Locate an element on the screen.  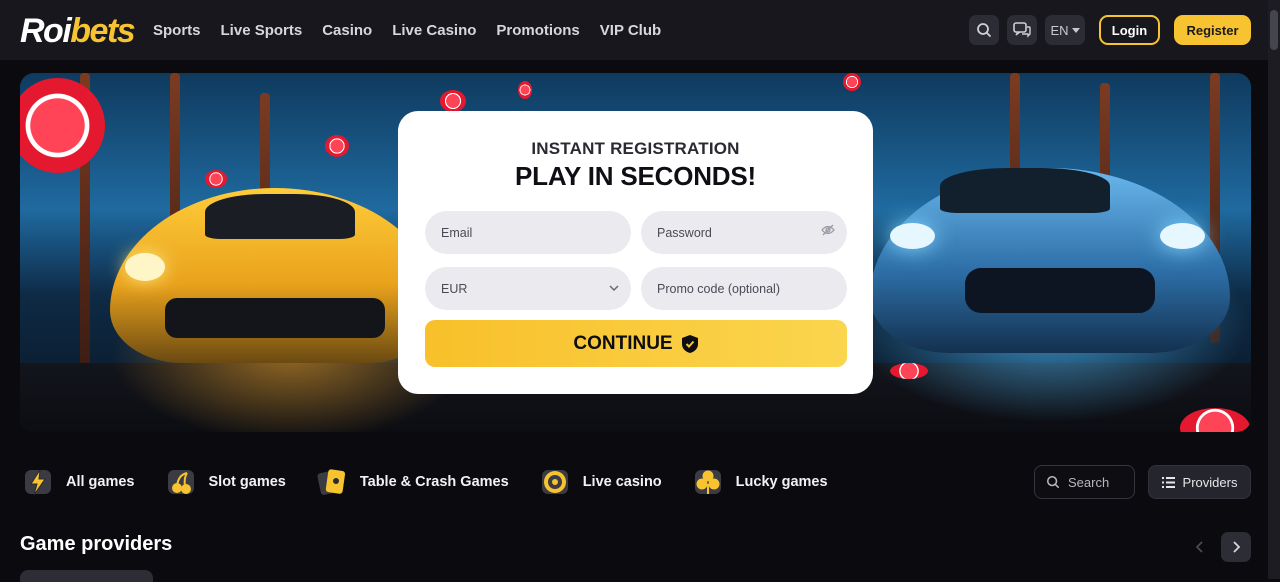
registration-title: PLAY IN SECONDS! is located at coordinates (635, 176).